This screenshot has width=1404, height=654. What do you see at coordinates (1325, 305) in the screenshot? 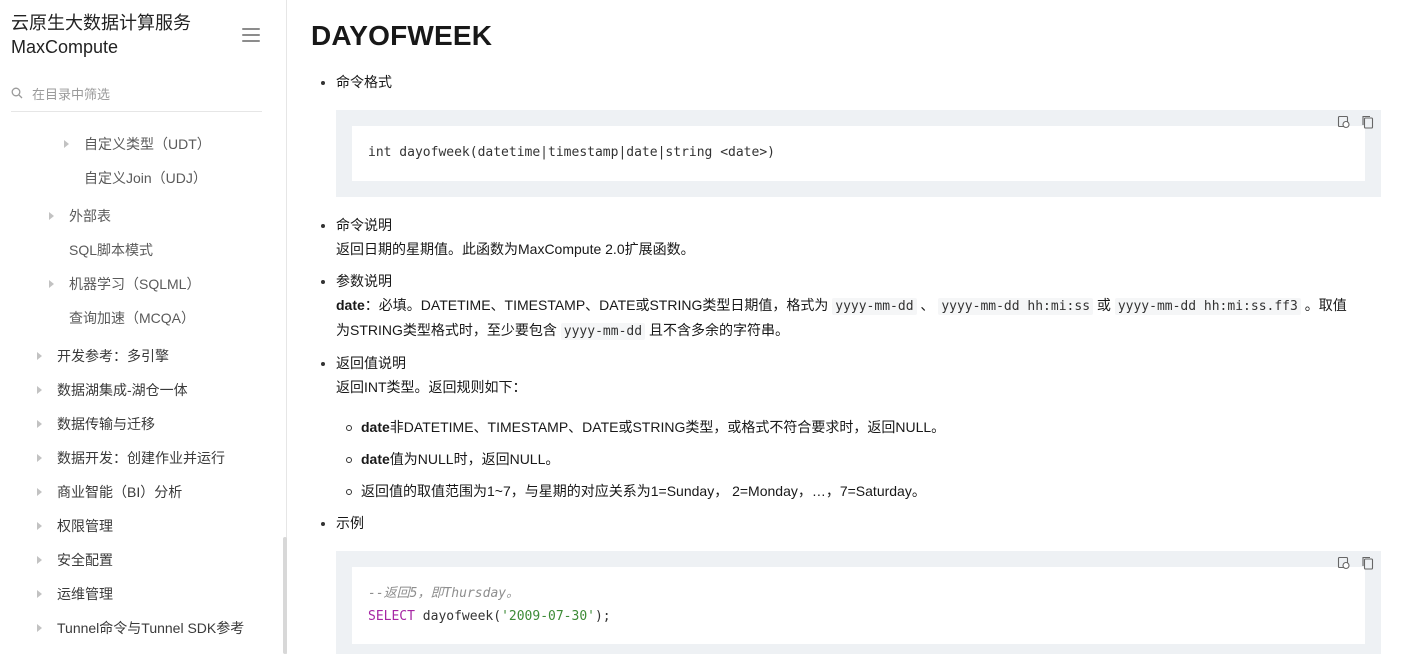
I see `param-text-2: 。取值` at bounding box center [1325, 305].